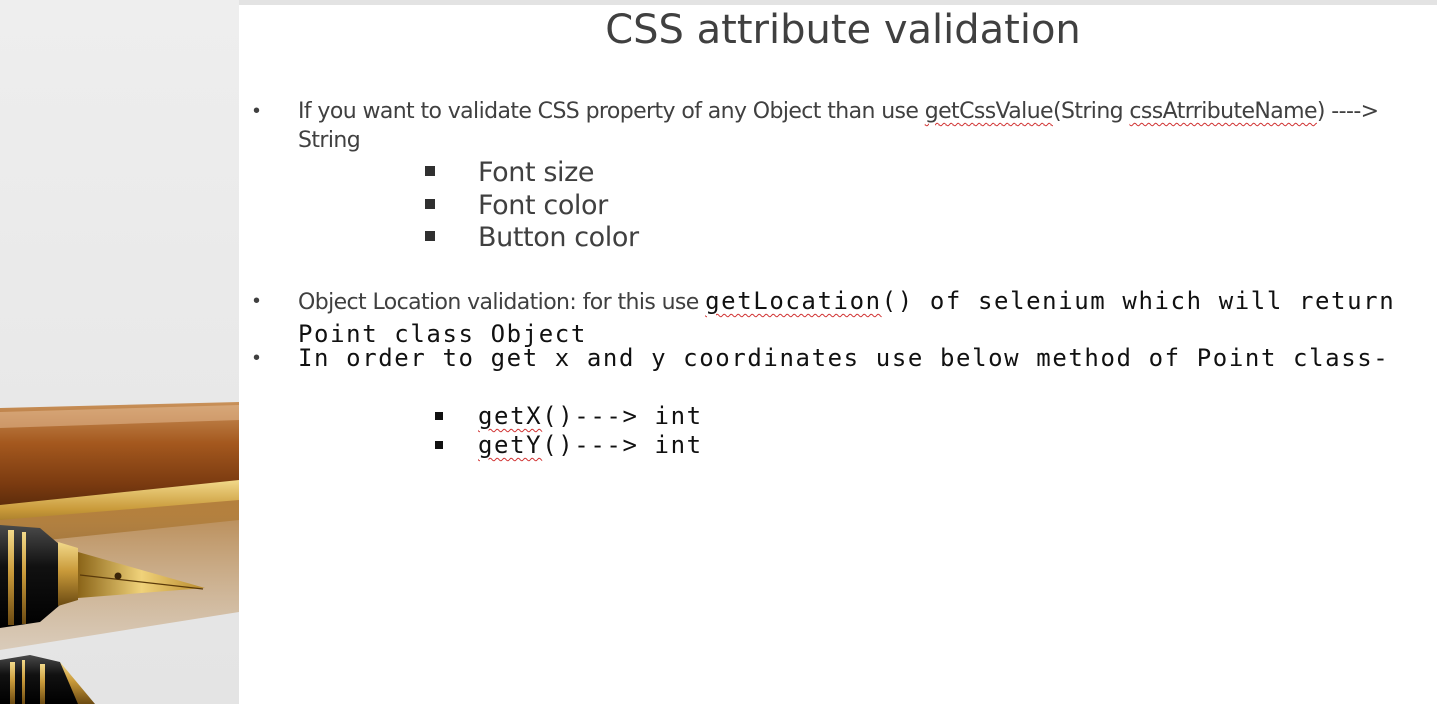  Describe the element at coordinates (843, 30) in the screenshot. I see `slide-title: CSS attribute validation` at that location.